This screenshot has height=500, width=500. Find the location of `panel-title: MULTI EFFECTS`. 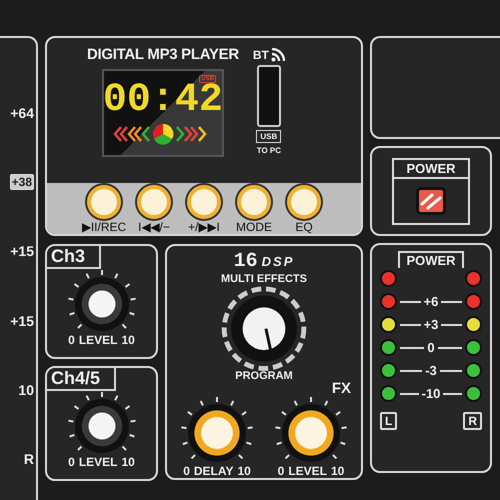

panel-title: MULTI EFFECTS is located at coordinates (264, 279).